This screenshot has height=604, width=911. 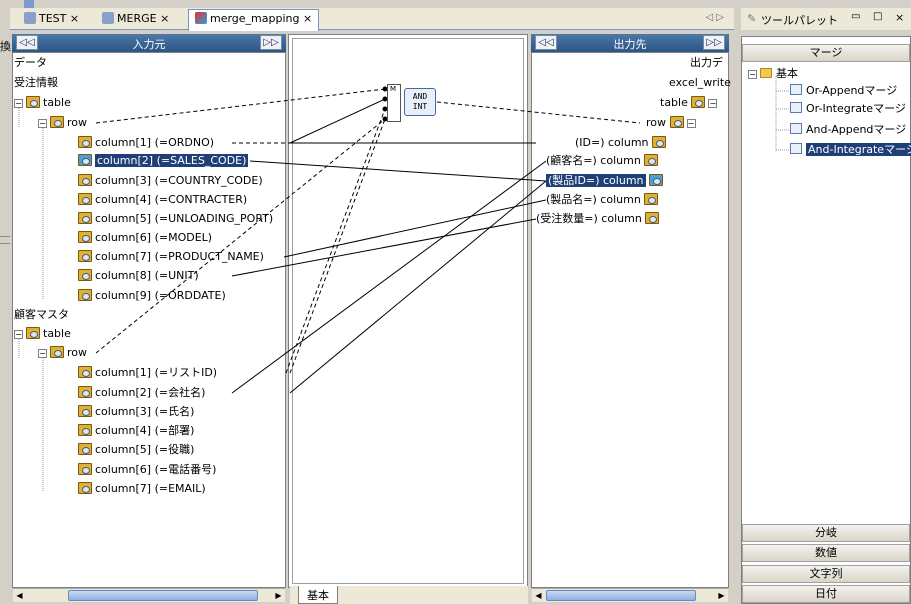 What do you see at coordinates (852, 90) in the screenshot?
I see `palette-item-label: Or-Appendマージ` at bounding box center [852, 90].